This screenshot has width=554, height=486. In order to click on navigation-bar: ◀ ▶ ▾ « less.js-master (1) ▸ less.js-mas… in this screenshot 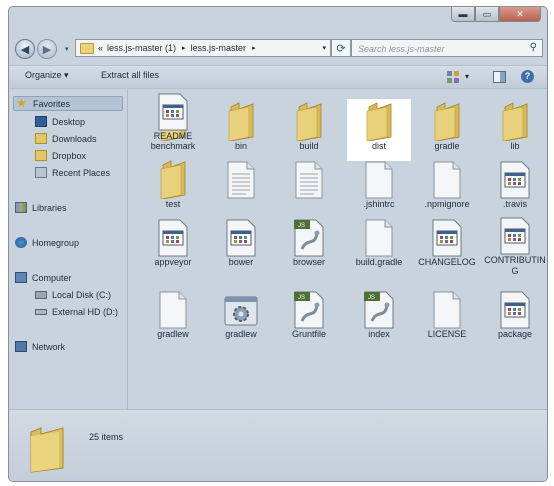, I will do `click(278, 48)`.